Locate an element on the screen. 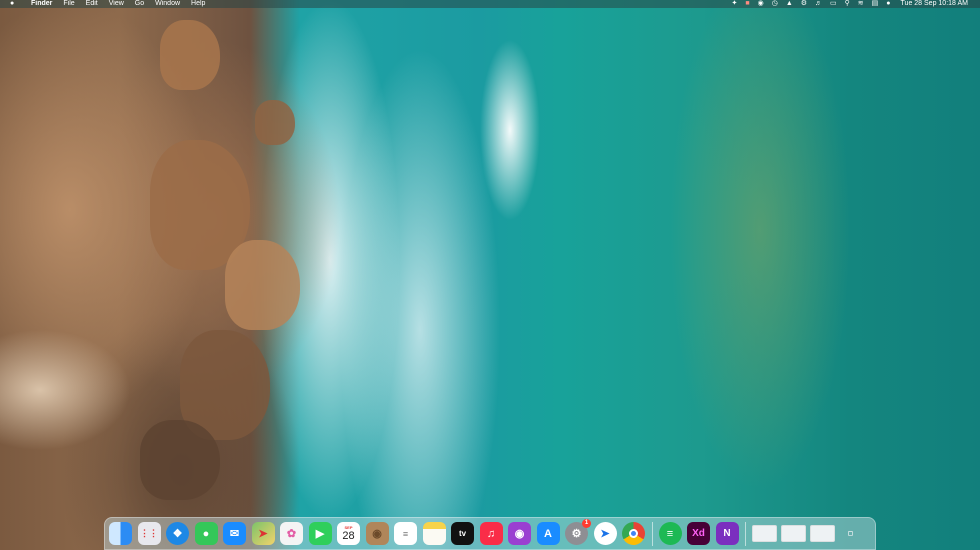 Image resolution: width=980 pixels, height=550 pixels. gear-icon: ⚙ is located at coordinates (804, 4).